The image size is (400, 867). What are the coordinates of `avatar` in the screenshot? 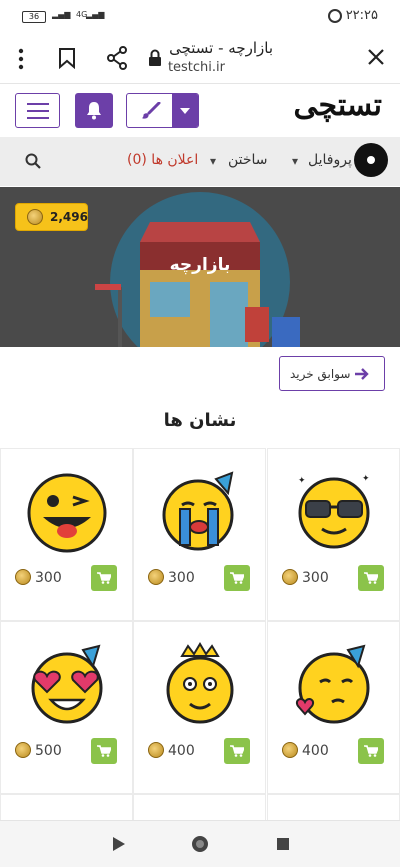 It's located at (371, 160).